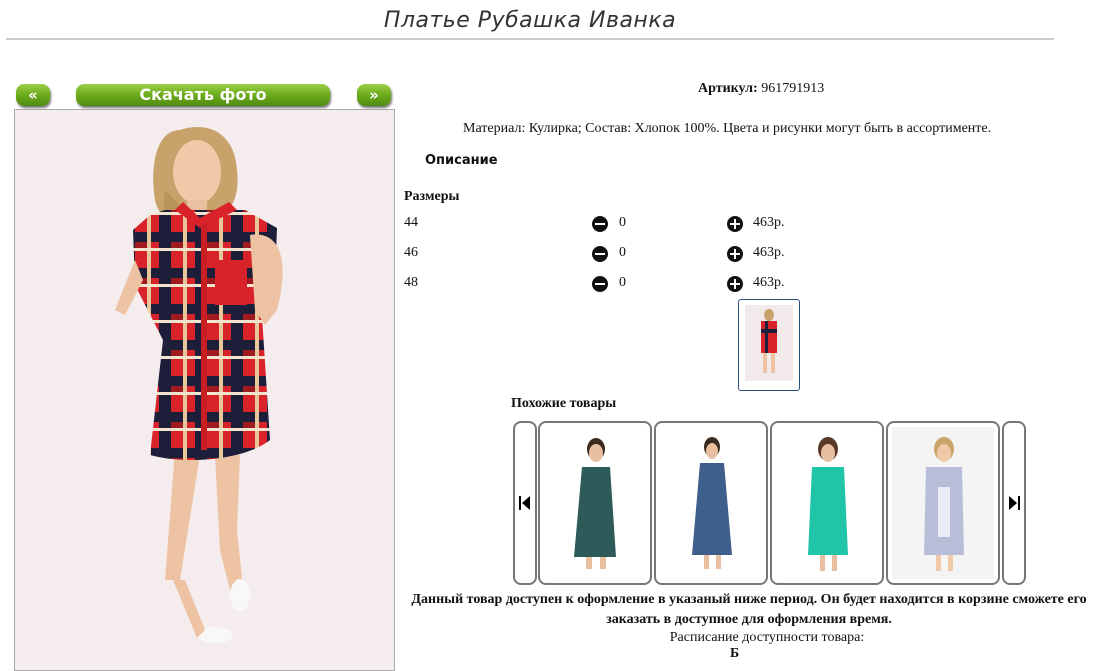 The image size is (1093, 671). I want to click on skip-forward-icon, so click(1014, 503).